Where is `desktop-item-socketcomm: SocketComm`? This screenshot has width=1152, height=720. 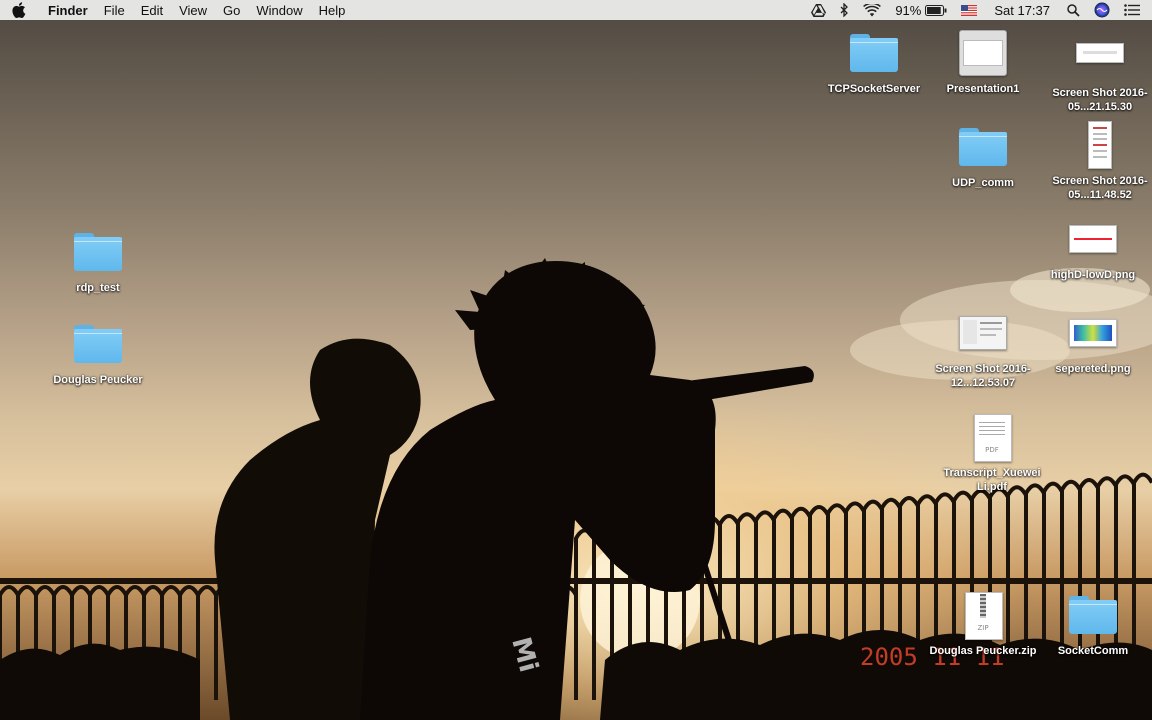
desktop-item-socketcomm: SocketComm is located at coordinates (1093, 623).